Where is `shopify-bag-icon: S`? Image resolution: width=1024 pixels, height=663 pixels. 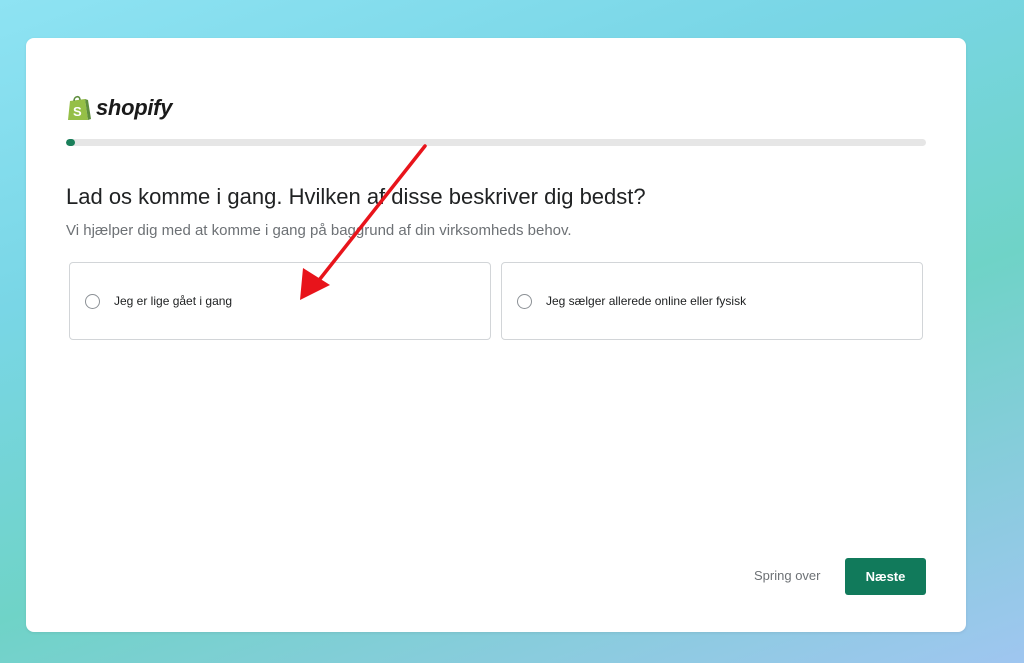
shopify-bag-icon: S is located at coordinates (79, 107).